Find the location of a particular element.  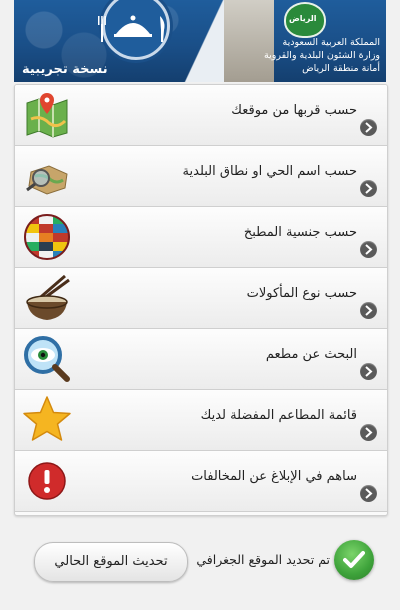

menu-item-nearby: حسب قربها من موقعك is located at coordinates (201, 115).